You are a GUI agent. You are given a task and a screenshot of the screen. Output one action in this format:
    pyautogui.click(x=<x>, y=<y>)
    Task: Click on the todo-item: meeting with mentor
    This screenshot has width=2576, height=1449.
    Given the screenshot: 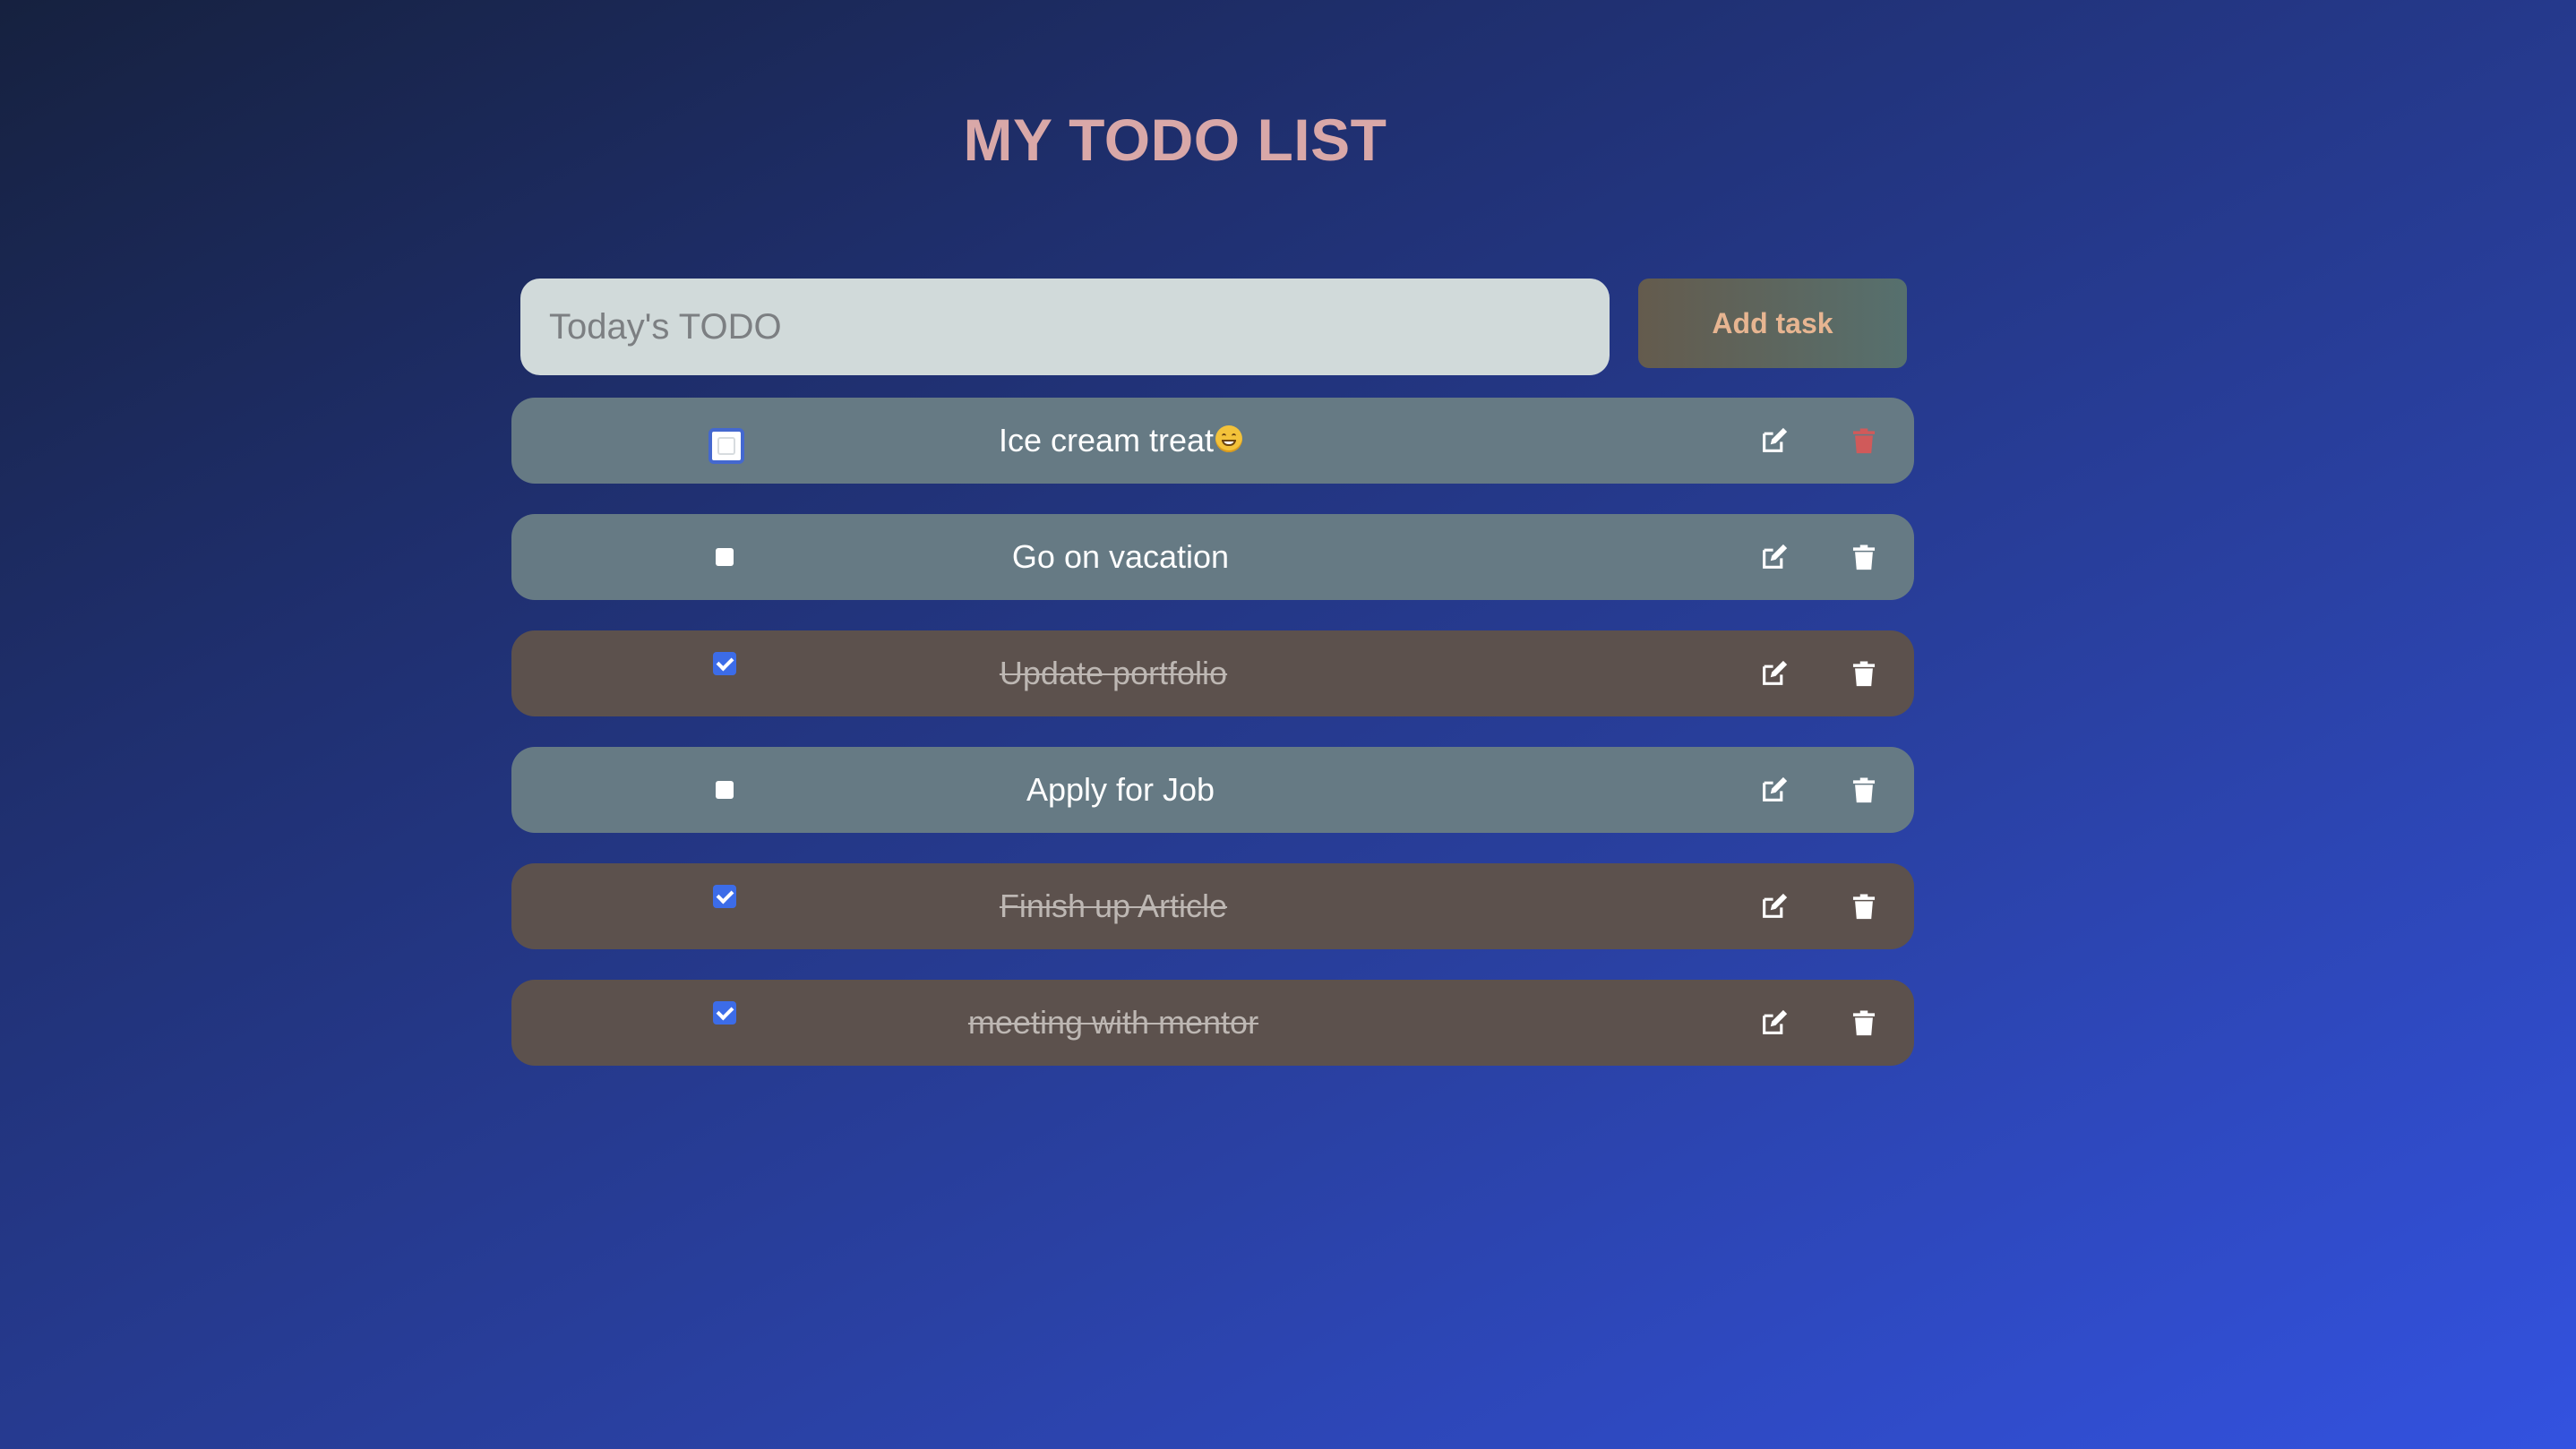 What is the action you would take?
    pyautogui.click(x=1212, y=1023)
    